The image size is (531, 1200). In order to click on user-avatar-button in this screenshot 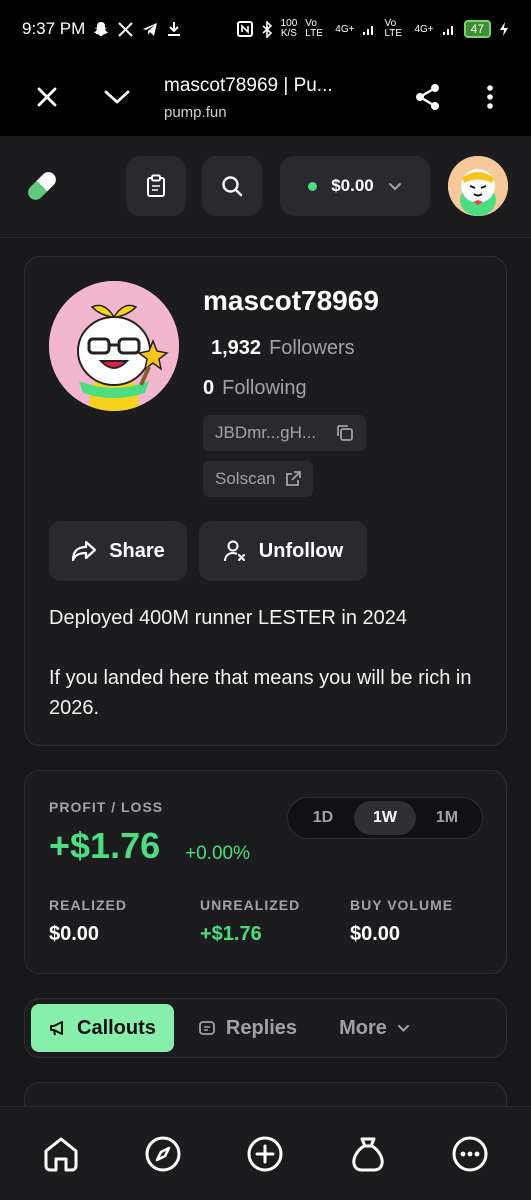, I will do `click(478, 186)`.